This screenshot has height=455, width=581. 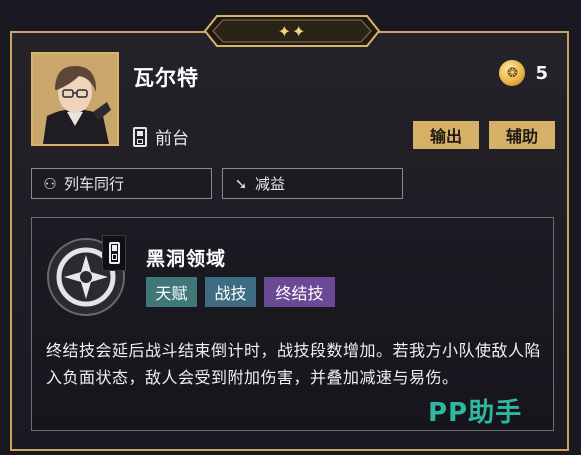 What do you see at coordinates (522, 135) in the screenshot?
I see `role-support-button: 辅助` at bounding box center [522, 135].